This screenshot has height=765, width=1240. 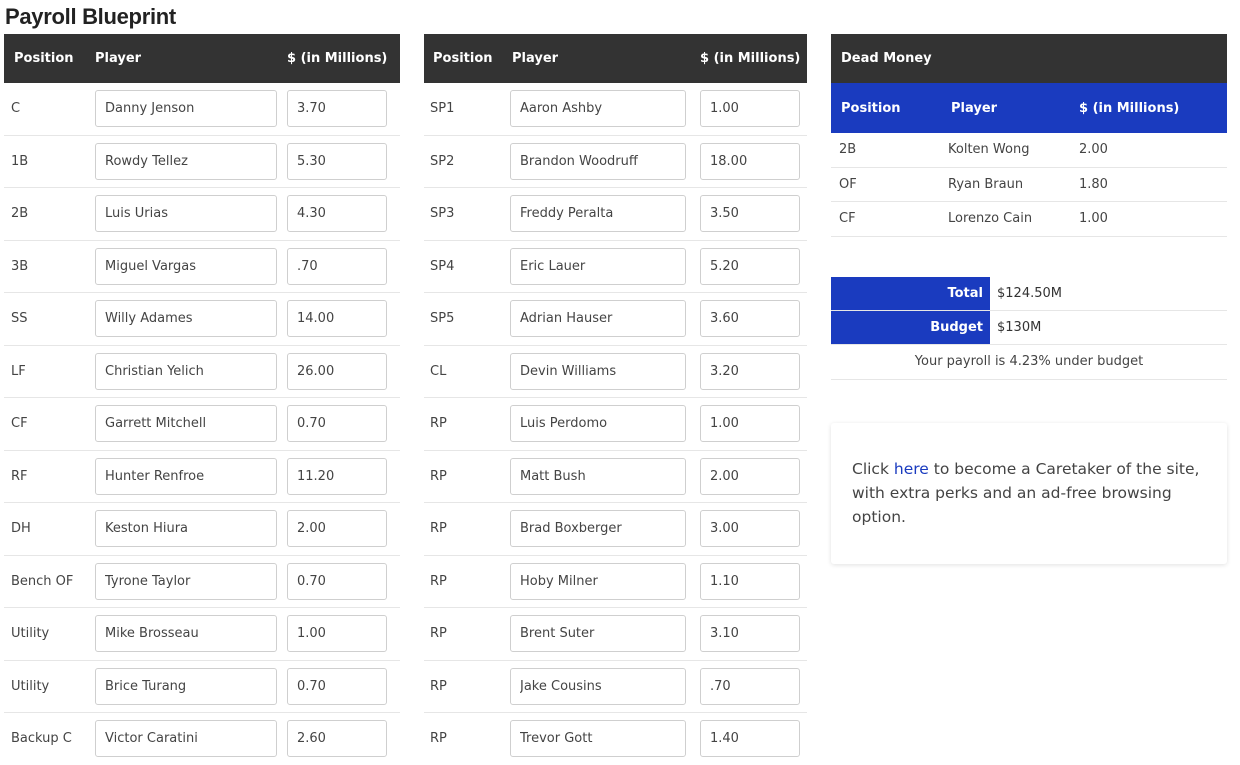 I want to click on table-row: SP3, so click(x=615, y=214).